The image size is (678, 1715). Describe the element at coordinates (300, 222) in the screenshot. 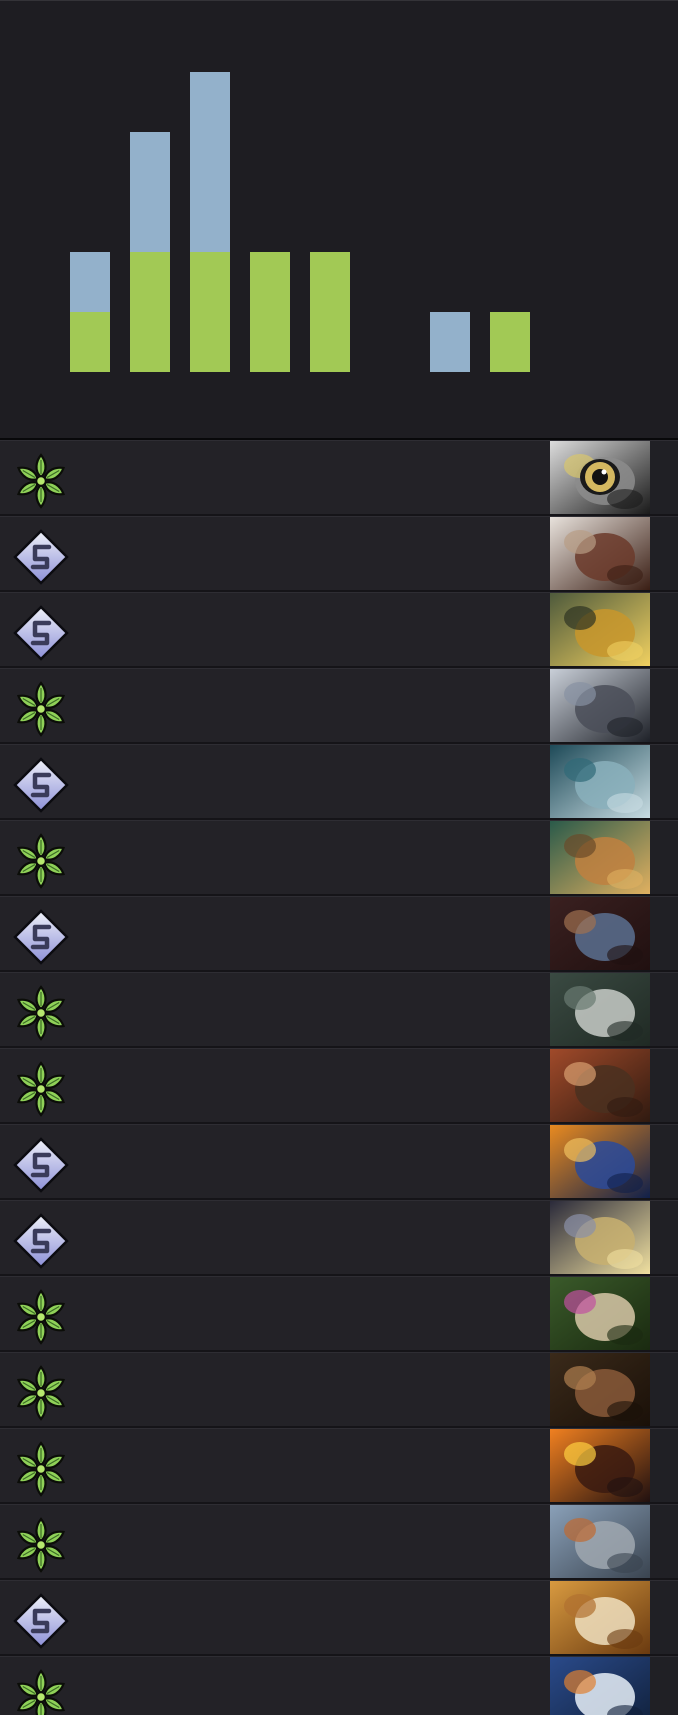

I see `mana-curve-svg` at that location.